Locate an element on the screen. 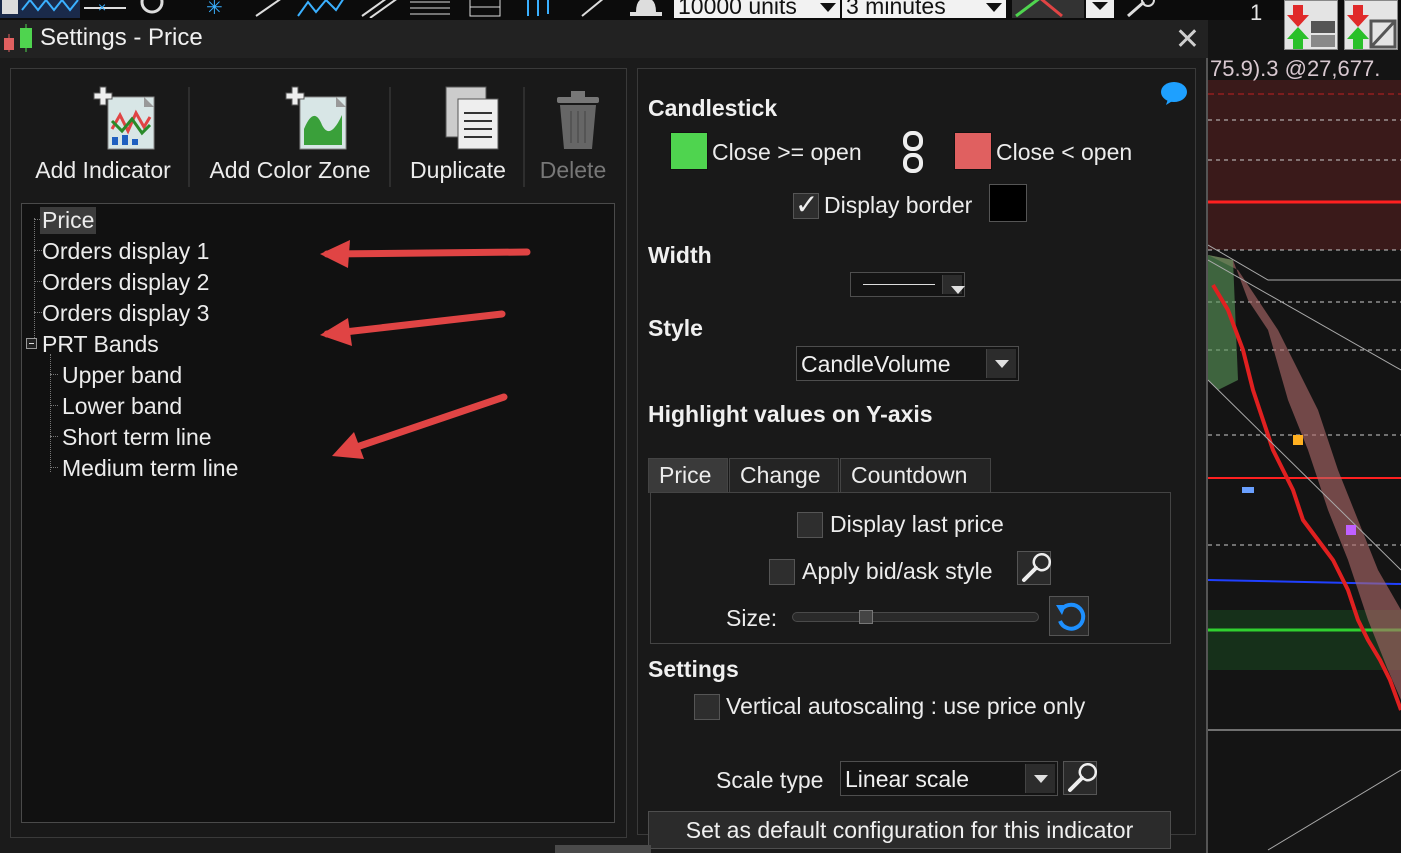  scale-type-select: Linear scale is located at coordinates (949, 778).